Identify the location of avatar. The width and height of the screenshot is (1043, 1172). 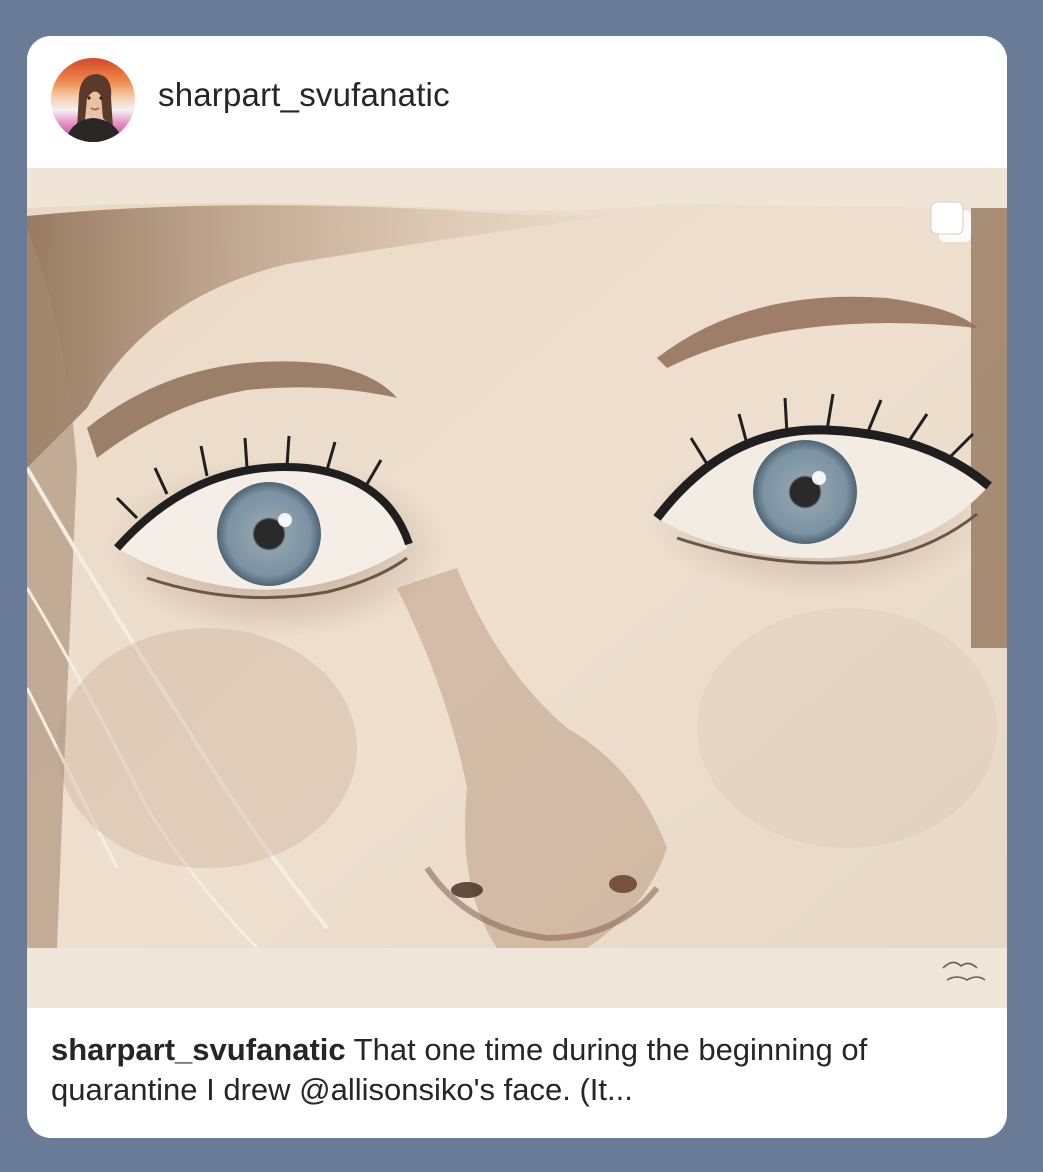
(93, 100).